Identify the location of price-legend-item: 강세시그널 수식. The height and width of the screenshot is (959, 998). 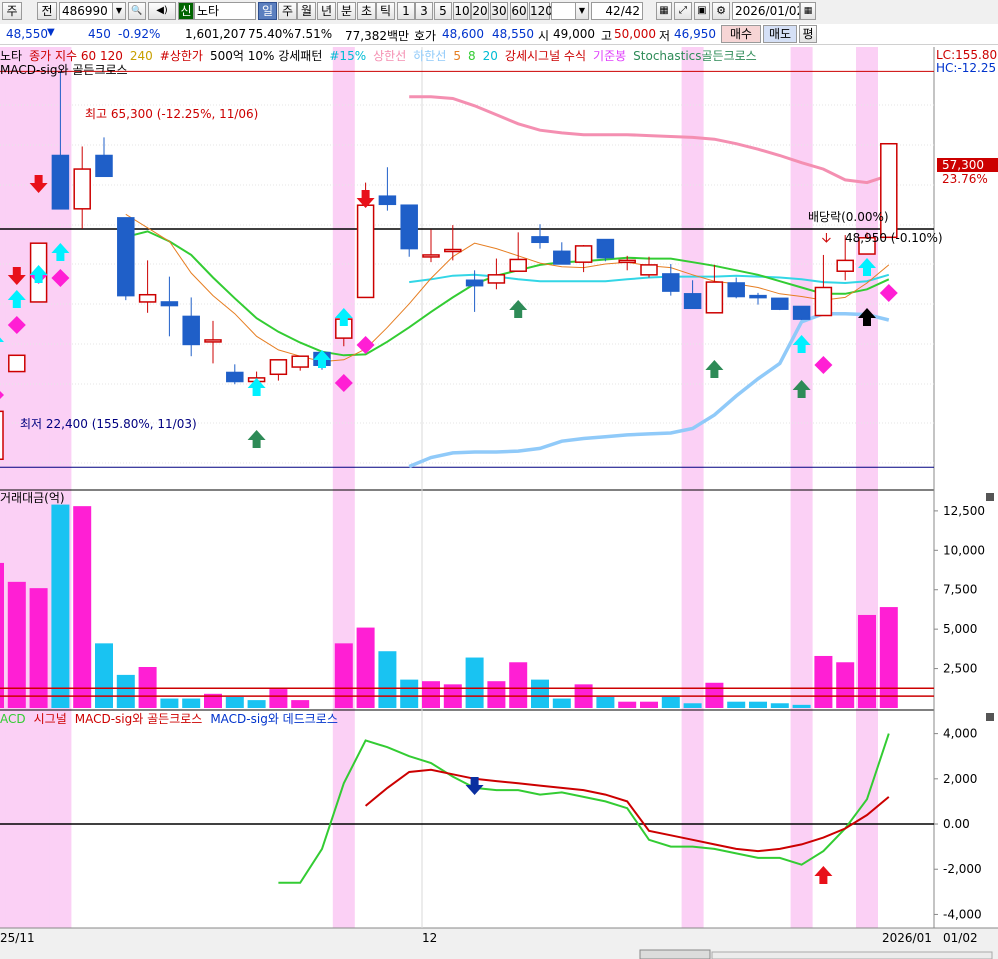
(545, 56).